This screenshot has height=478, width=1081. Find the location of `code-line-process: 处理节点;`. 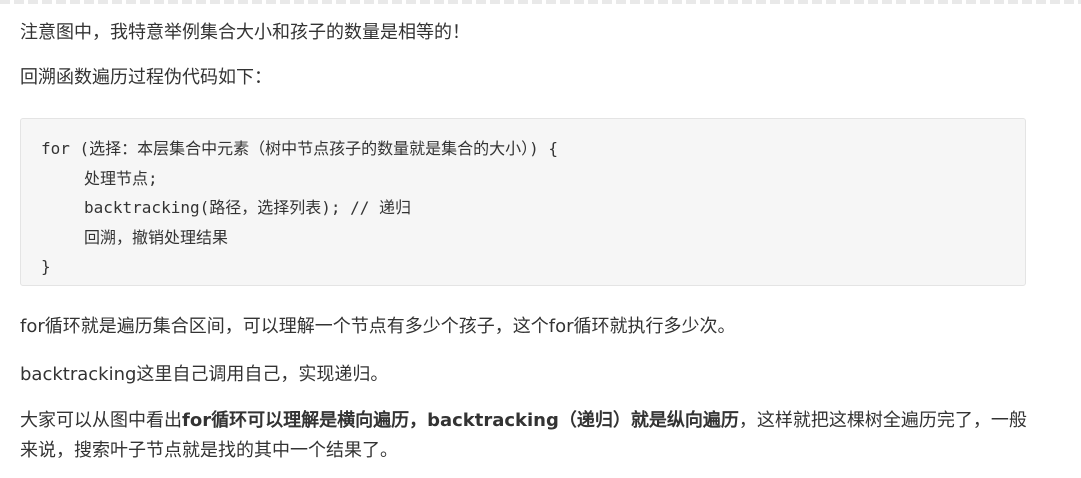

code-line-process: 处理节点; is located at coordinates (121, 178).